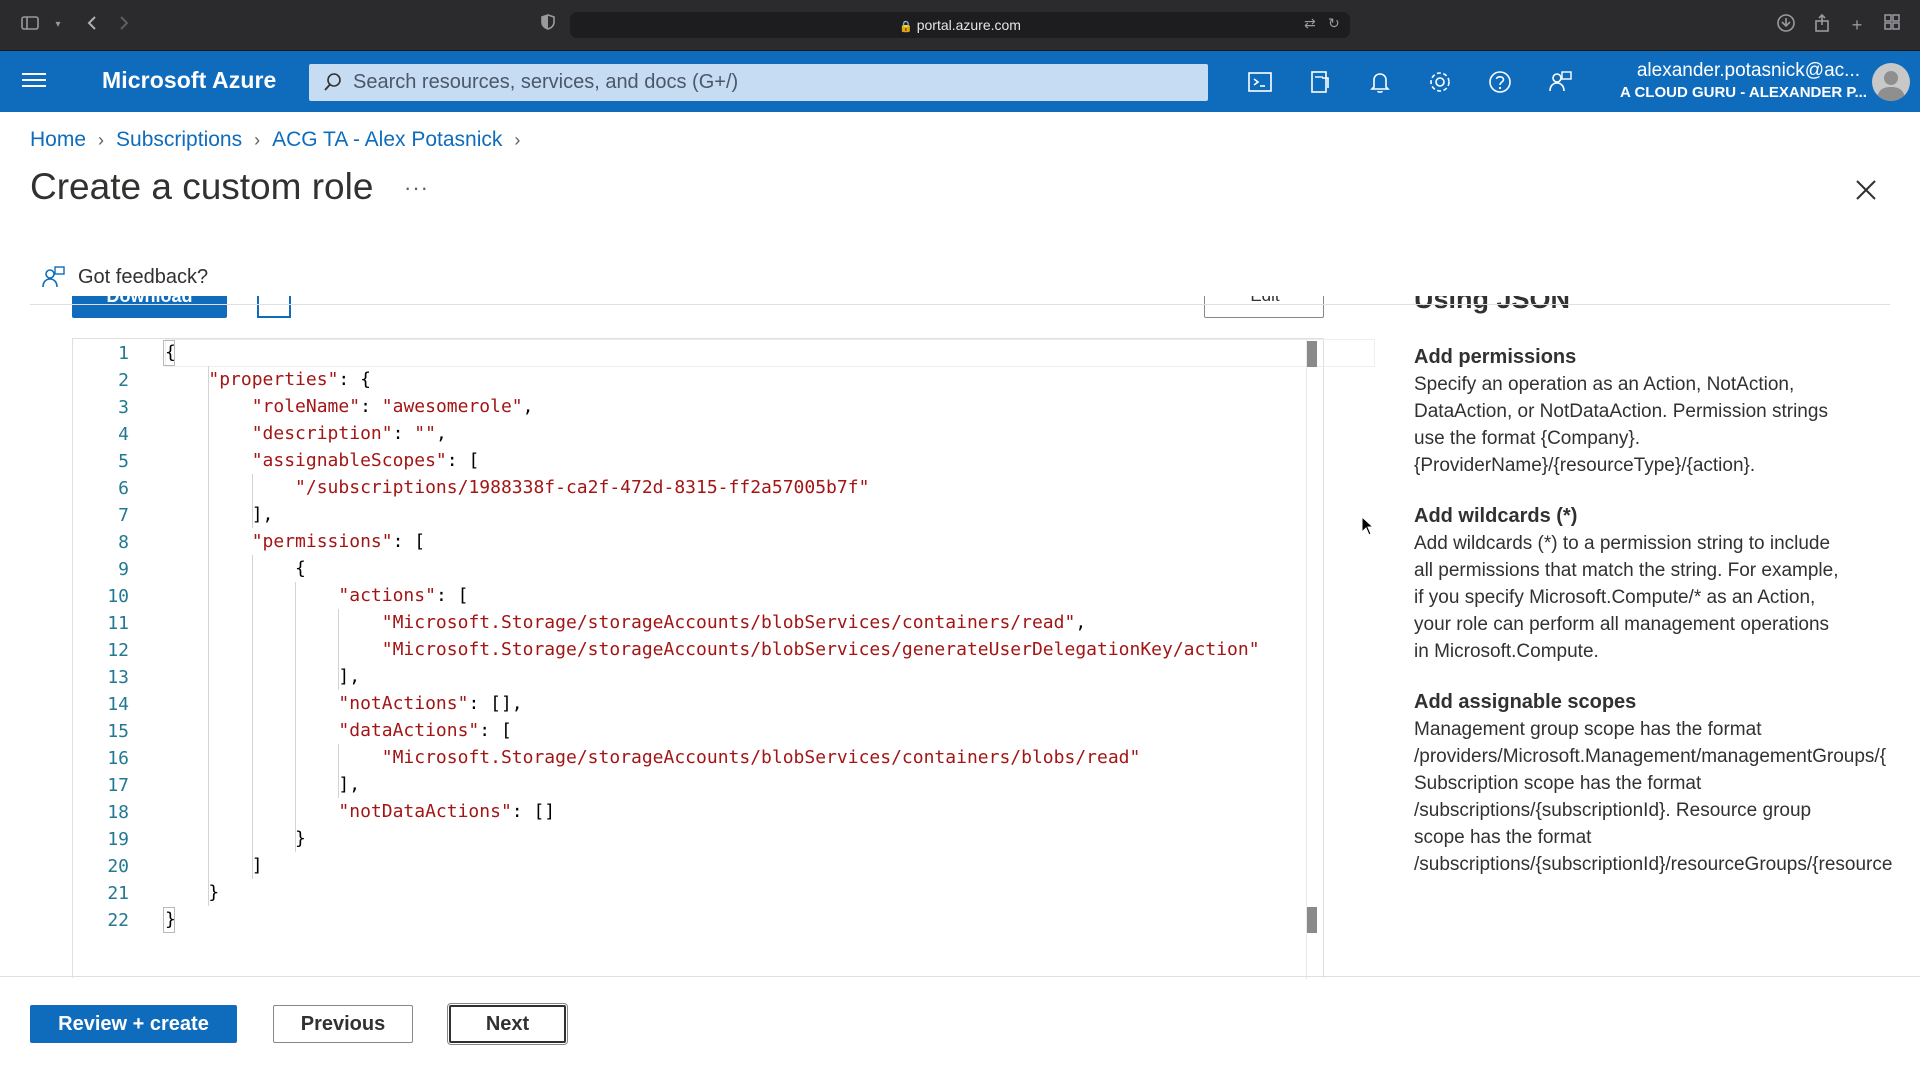 The image size is (1920, 1080). What do you see at coordinates (392, 406) in the screenshot?
I see `code-line: "roleName": "awesomerole",` at bounding box center [392, 406].